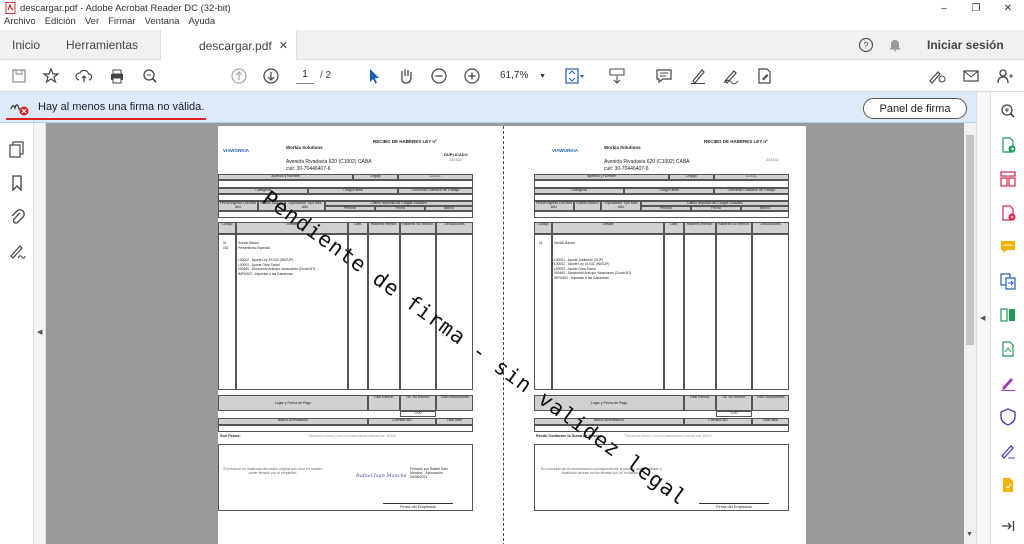  I want to click on upload-cloud-icon, so click(84, 76).